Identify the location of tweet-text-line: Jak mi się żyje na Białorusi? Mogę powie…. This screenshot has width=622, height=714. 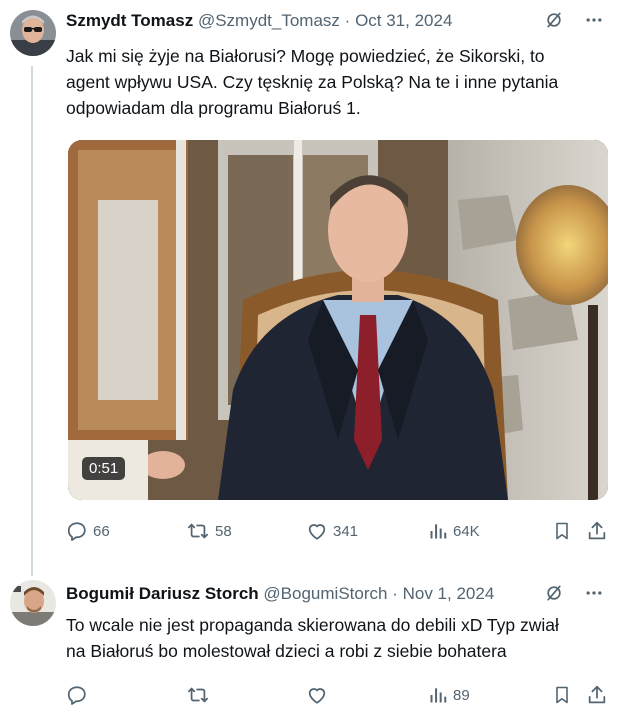
(305, 56).